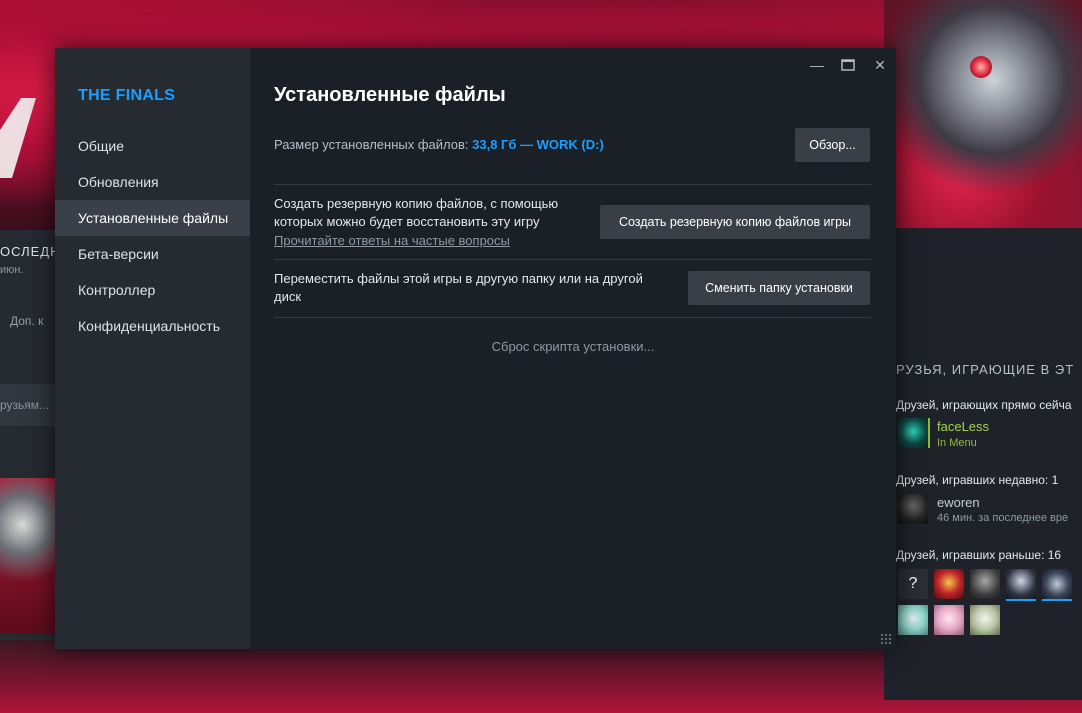 Image resolution: width=1082 pixels, height=713 pixels. I want to click on friend-avatar: ?, so click(913, 584).